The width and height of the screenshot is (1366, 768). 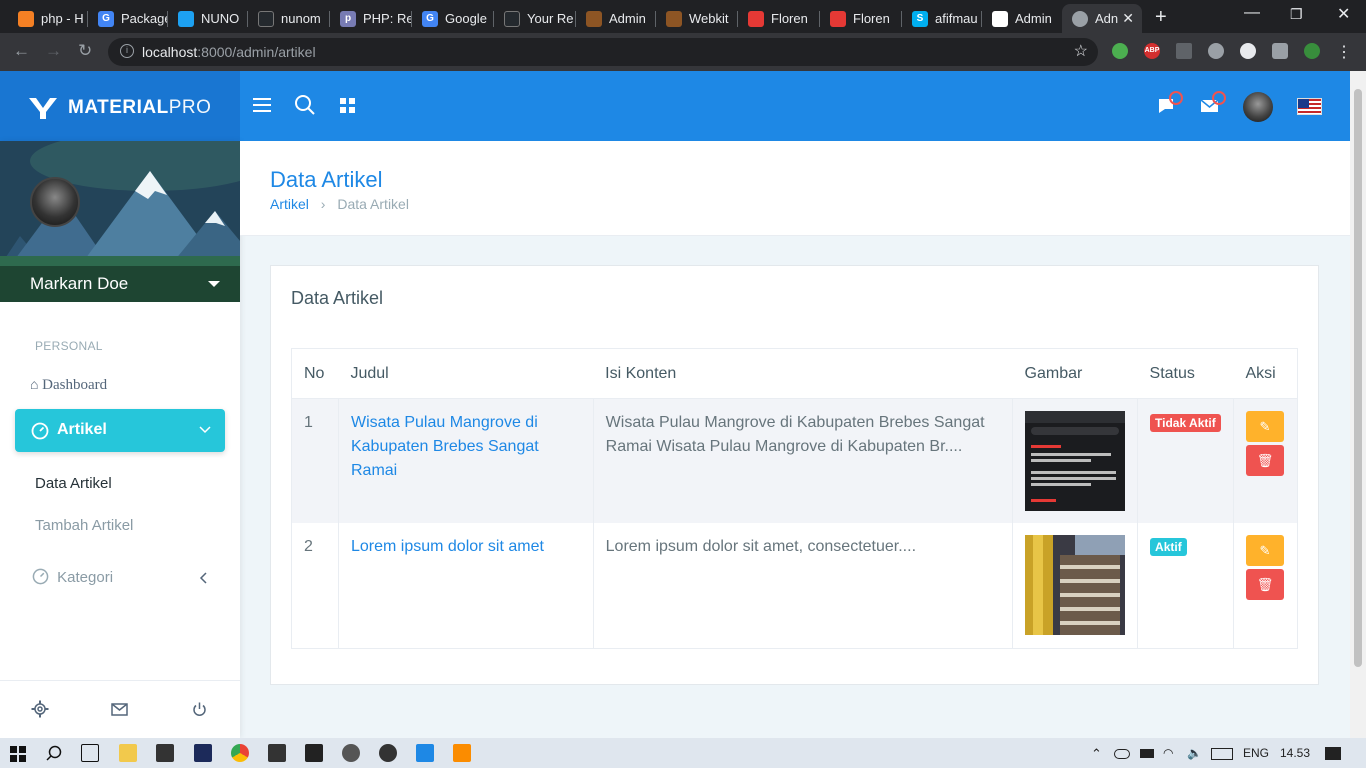 What do you see at coordinates (85, 51) in the screenshot?
I see `reload-icon: ↻` at bounding box center [85, 51].